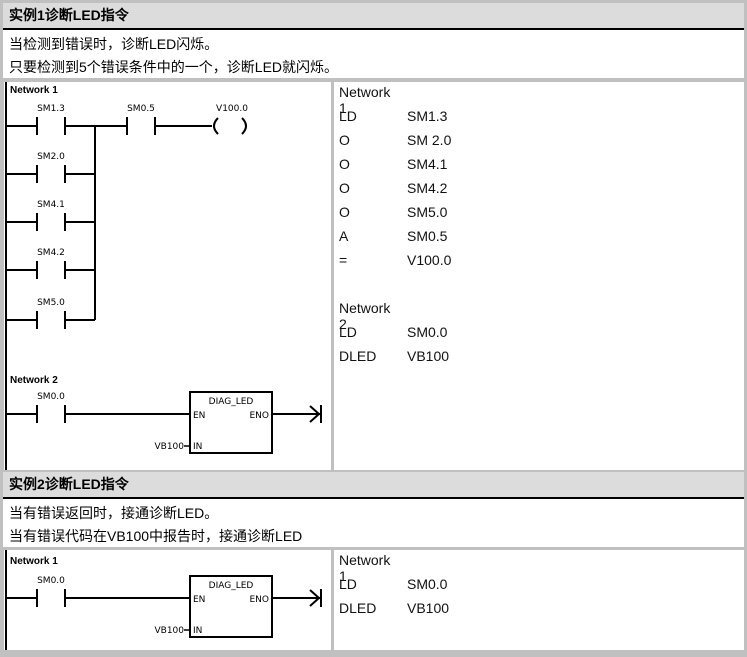 The width and height of the screenshot is (747, 657). What do you see at coordinates (373, 485) in the screenshot?
I see `example2-title: 实例2诊断LED指令` at bounding box center [373, 485].